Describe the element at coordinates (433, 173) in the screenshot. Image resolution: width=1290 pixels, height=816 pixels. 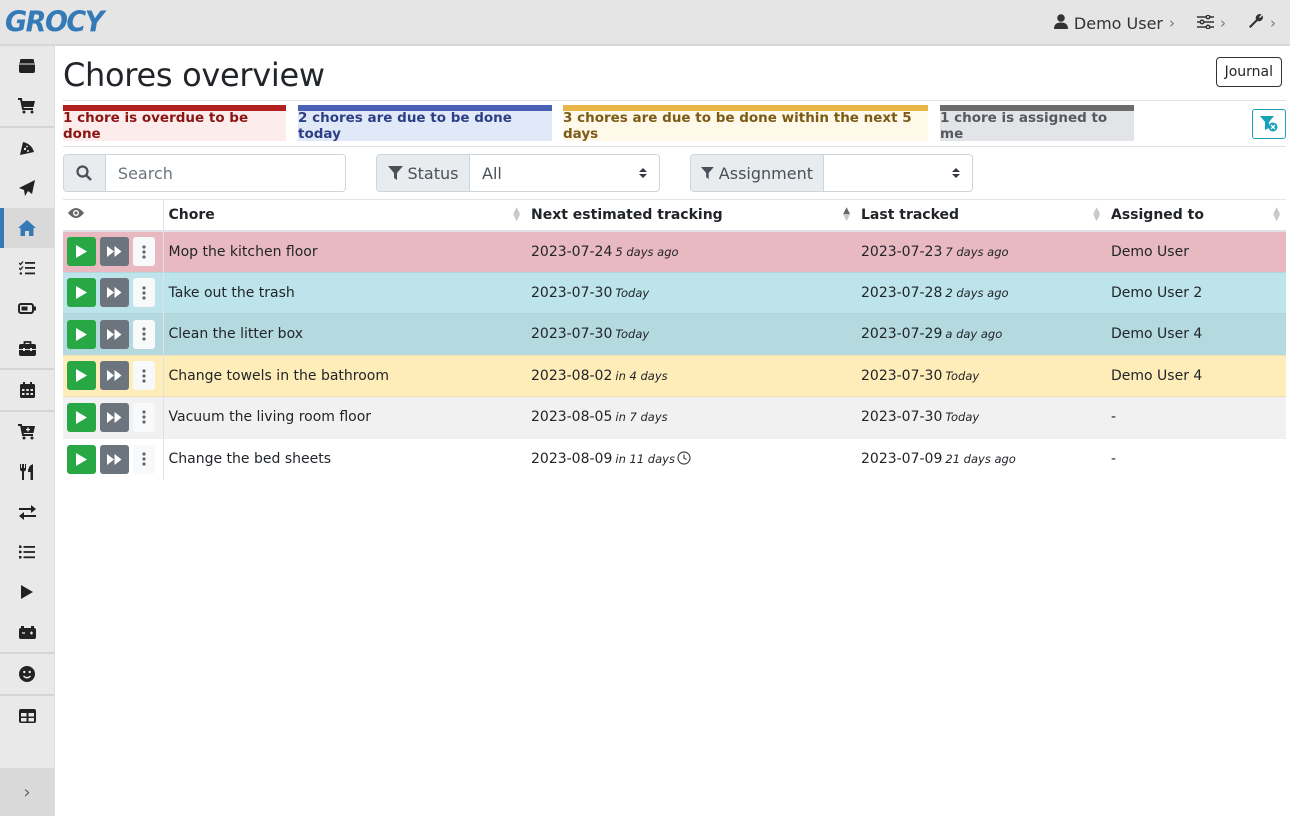
I see `status-label-text: Status` at that location.